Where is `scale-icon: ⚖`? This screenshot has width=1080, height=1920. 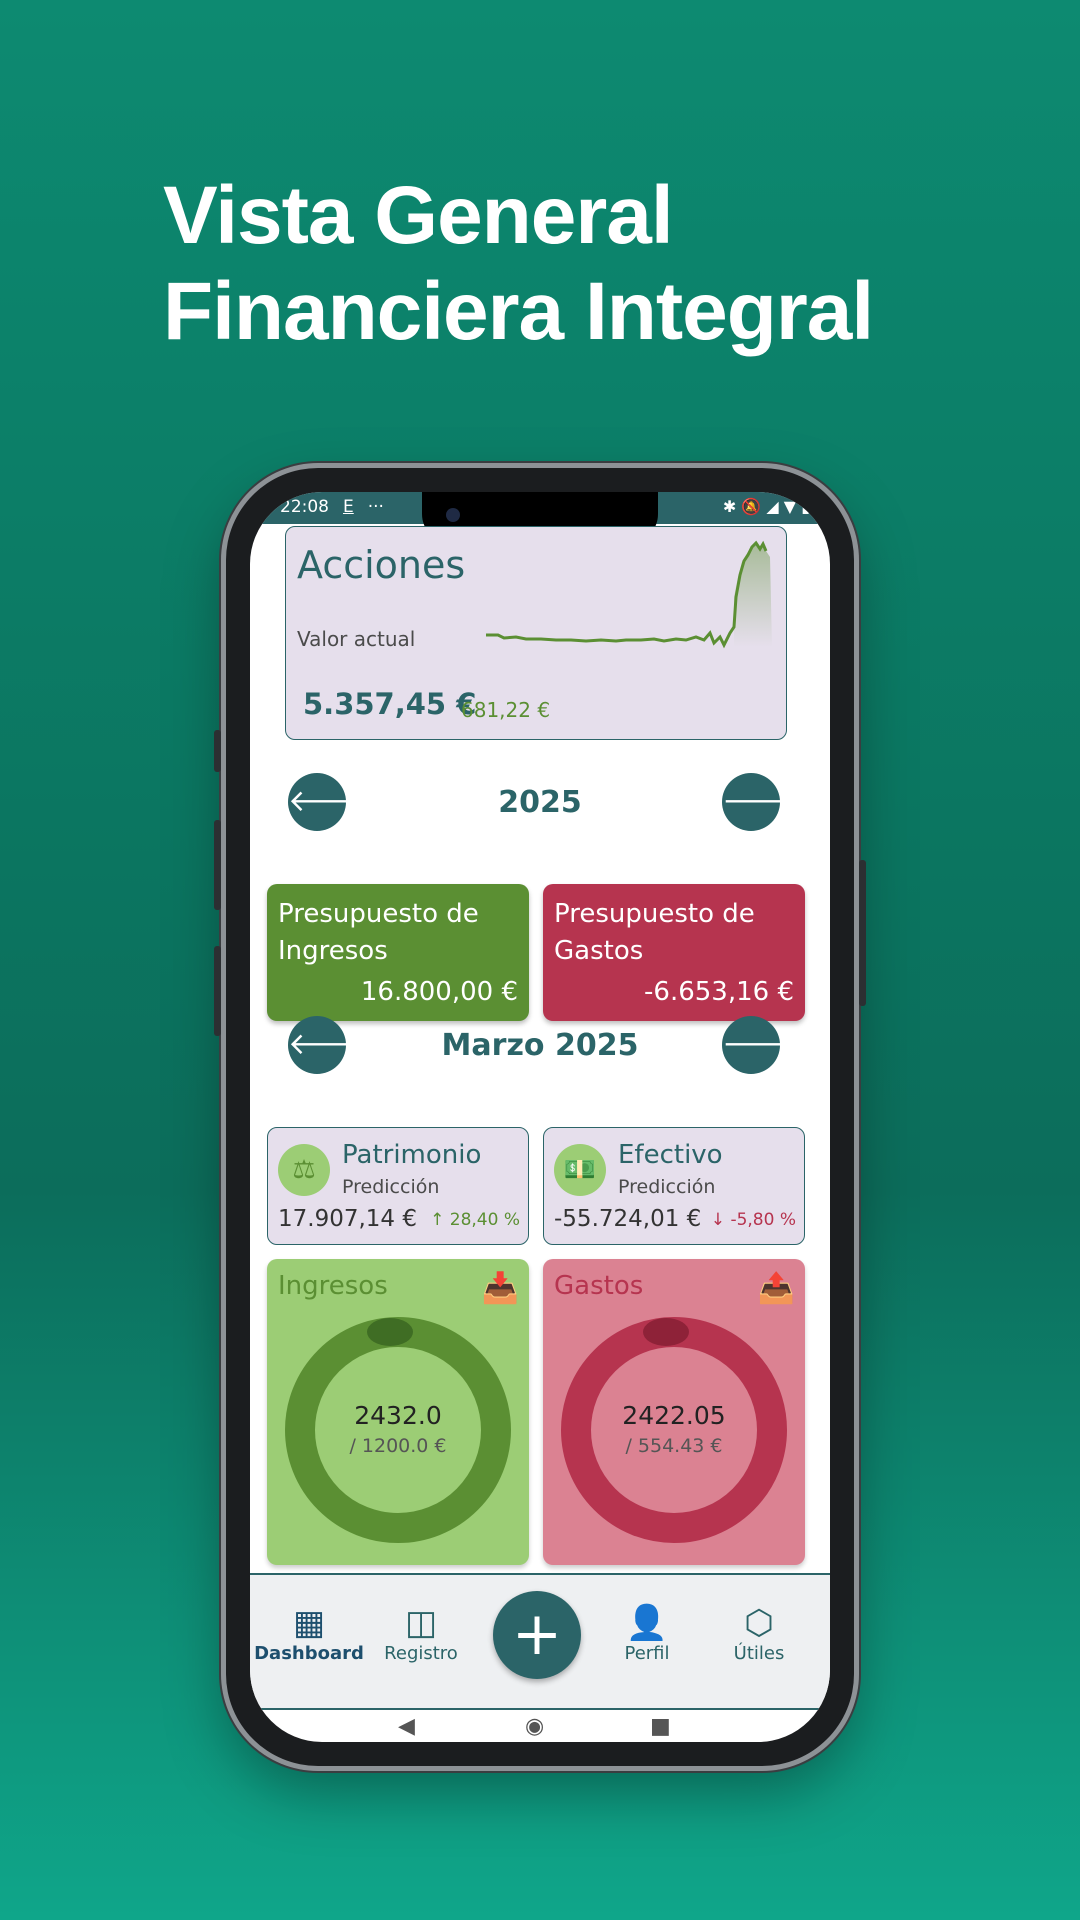
scale-icon: ⚖ is located at coordinates (304, 1170).